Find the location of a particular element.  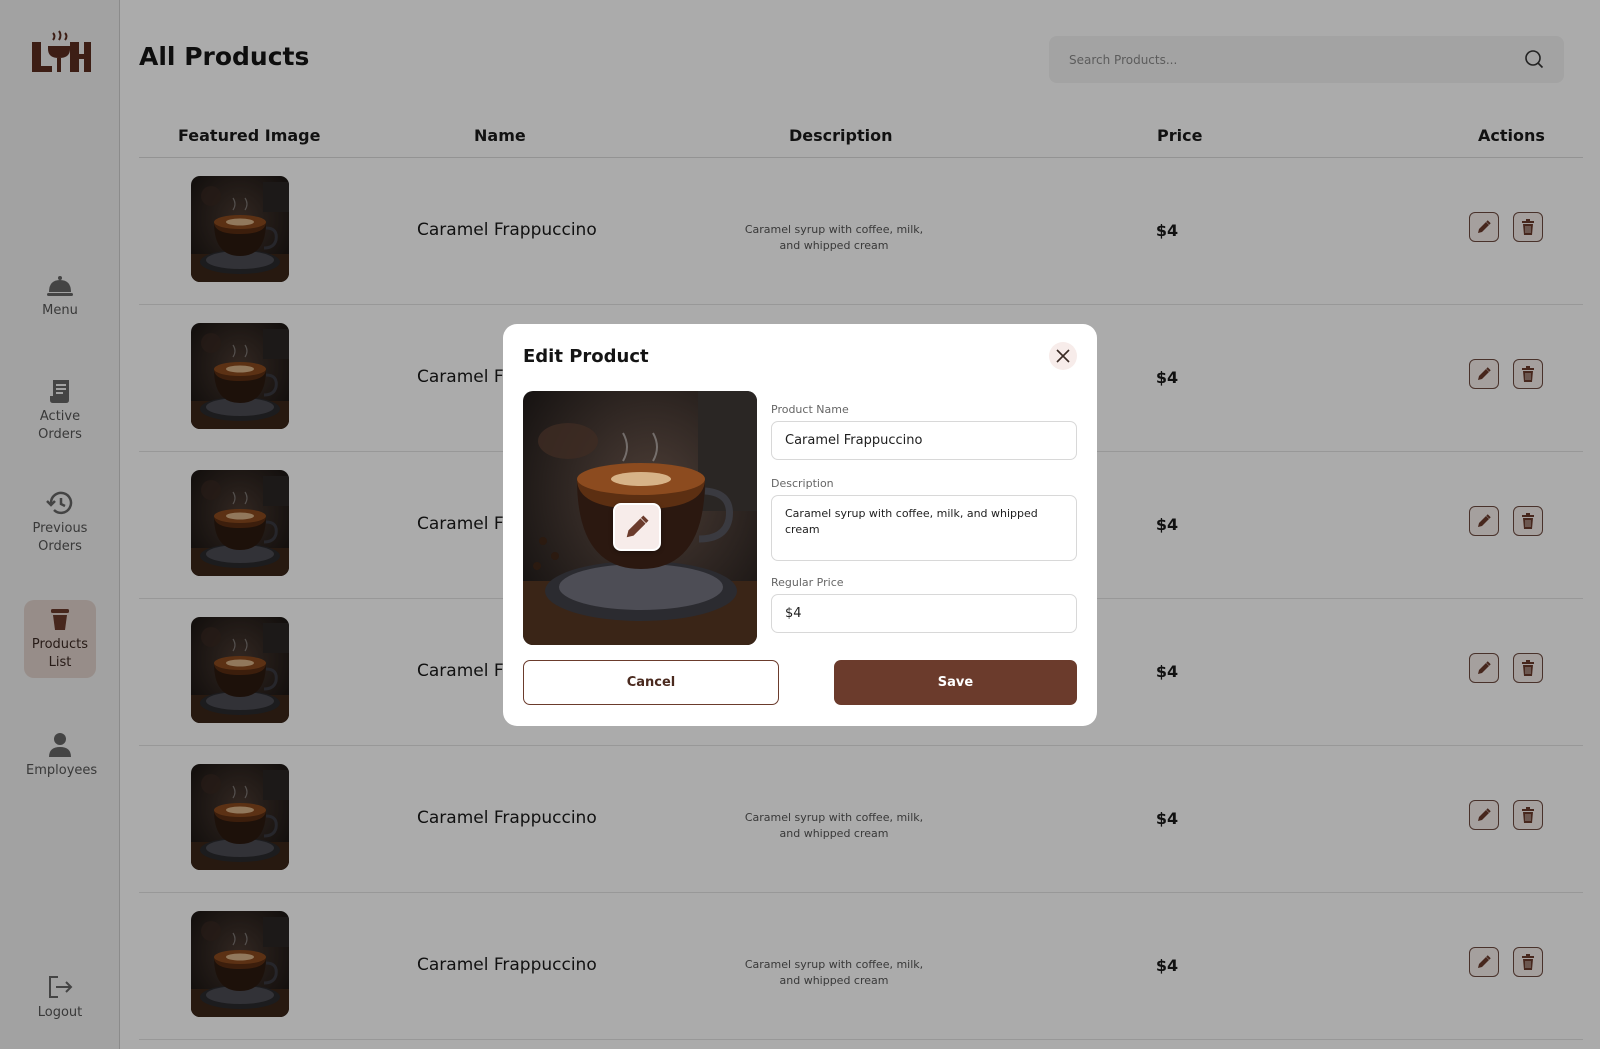

save-button: Save is located at coordinates (955, 682).